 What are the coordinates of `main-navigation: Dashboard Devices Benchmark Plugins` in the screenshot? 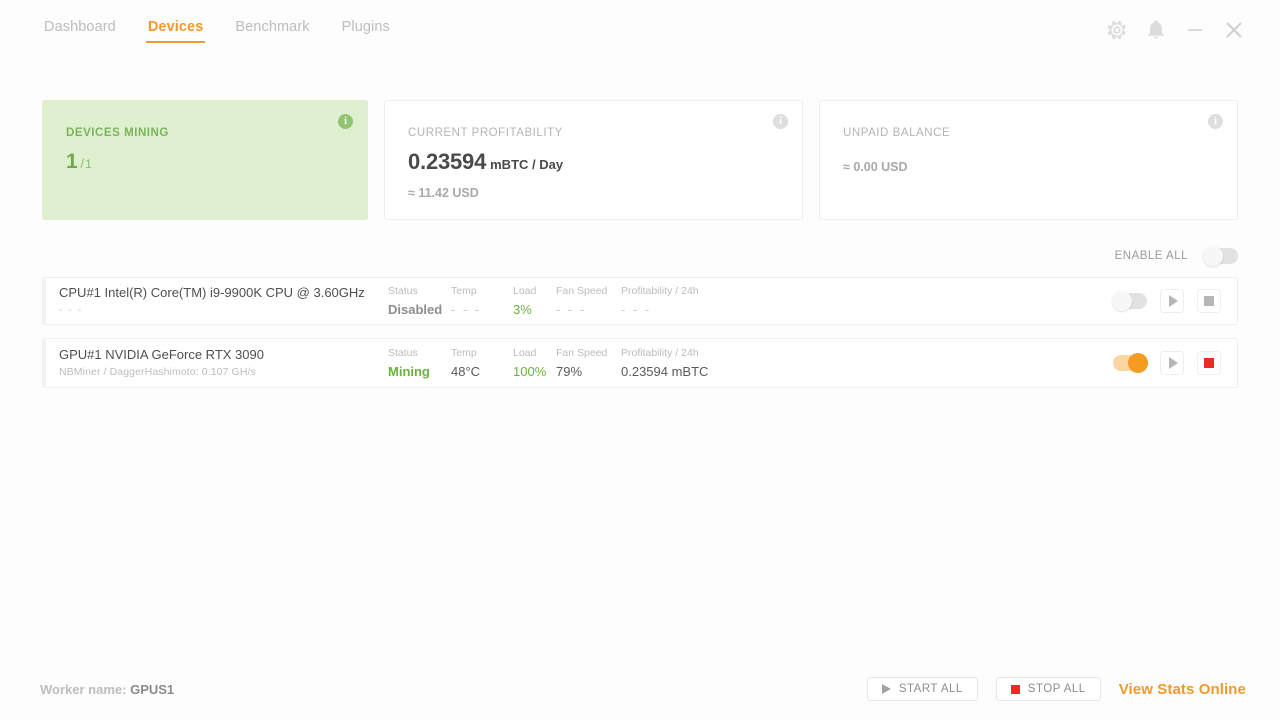 It's located at (217, 36).